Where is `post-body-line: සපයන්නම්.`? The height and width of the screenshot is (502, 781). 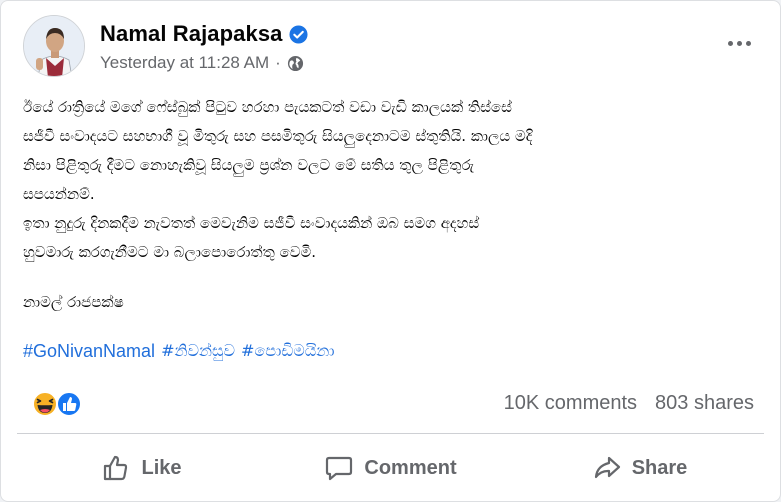 post-body-line: සපයන්නම්. is located at coordinates (59, 194).